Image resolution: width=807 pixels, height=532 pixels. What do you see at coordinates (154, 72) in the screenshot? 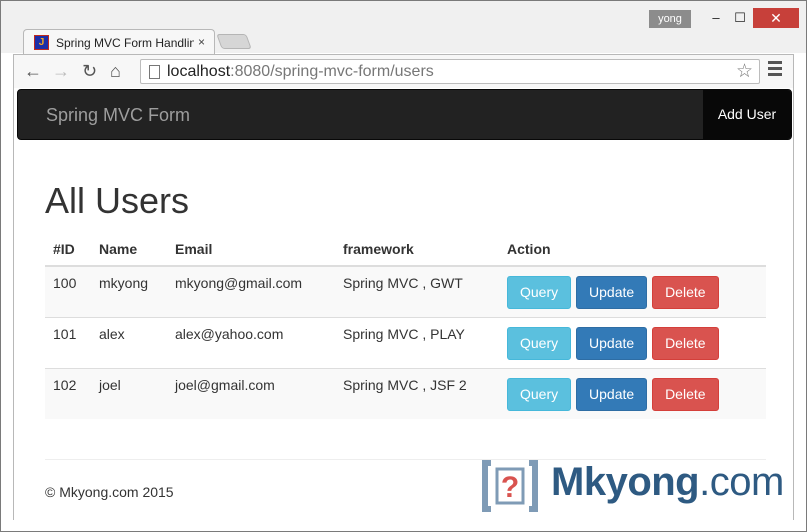
I see `page-icon` at bounding box center [154, 72].